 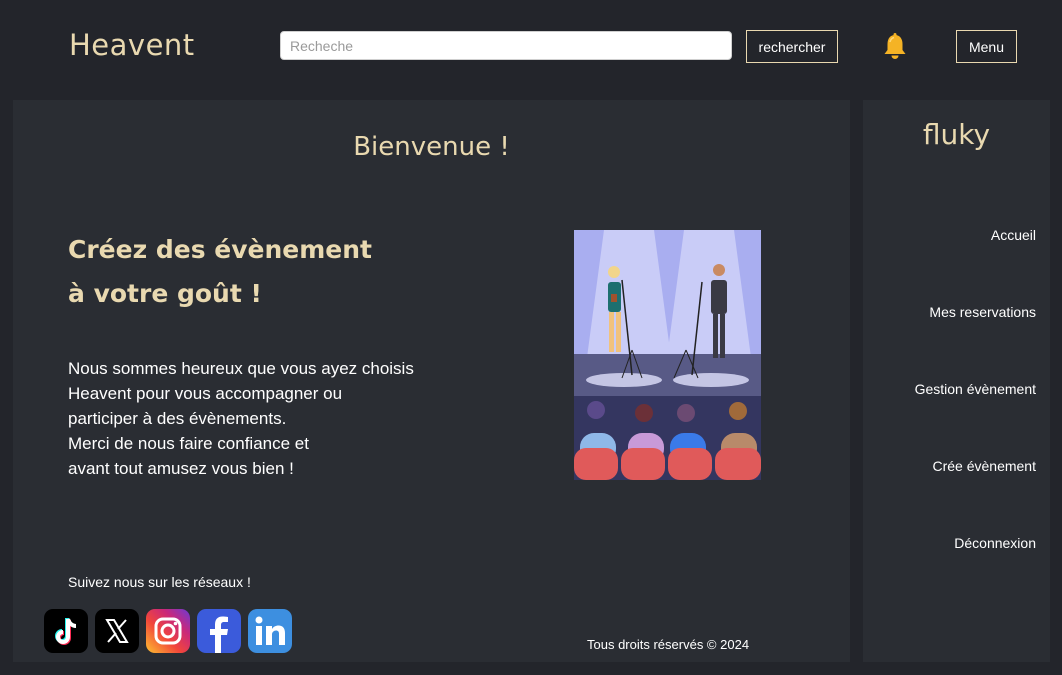 I want to click on event-illustration, so click(x=667, y=355).